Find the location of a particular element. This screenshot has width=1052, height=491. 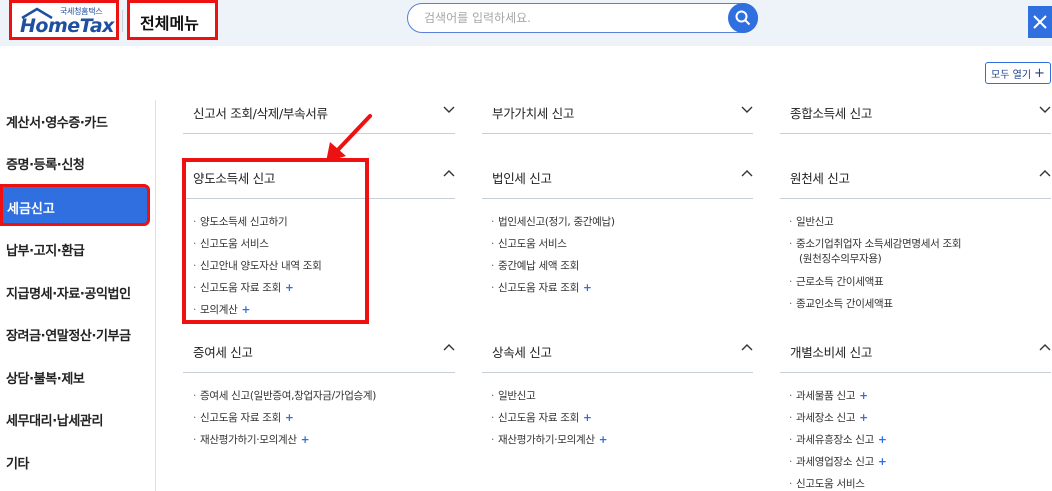

close-icon is located at coordinates (1040, 22).